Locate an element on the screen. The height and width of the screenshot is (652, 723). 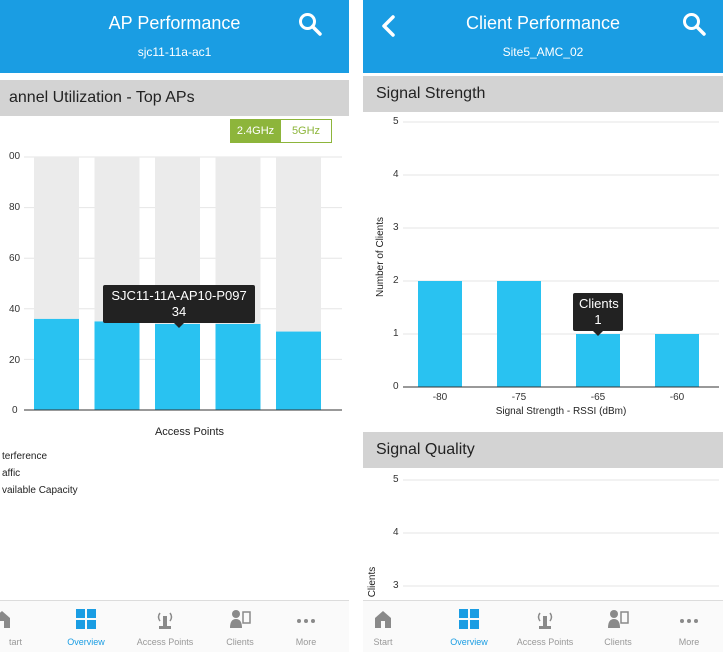
ap-controller-name: sjc11-11a-ac1 is located at coordinates (174, 52).